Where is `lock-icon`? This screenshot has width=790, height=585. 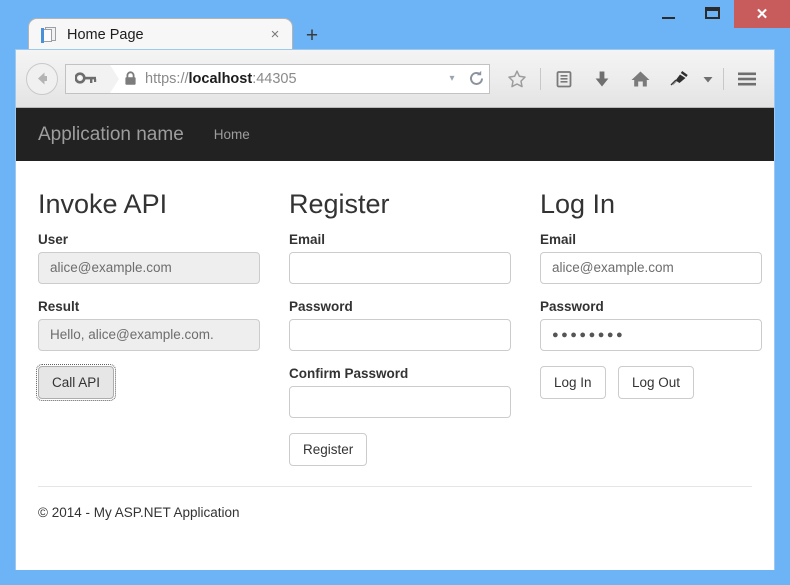 lock-icon is located at coordinates (130, 78).